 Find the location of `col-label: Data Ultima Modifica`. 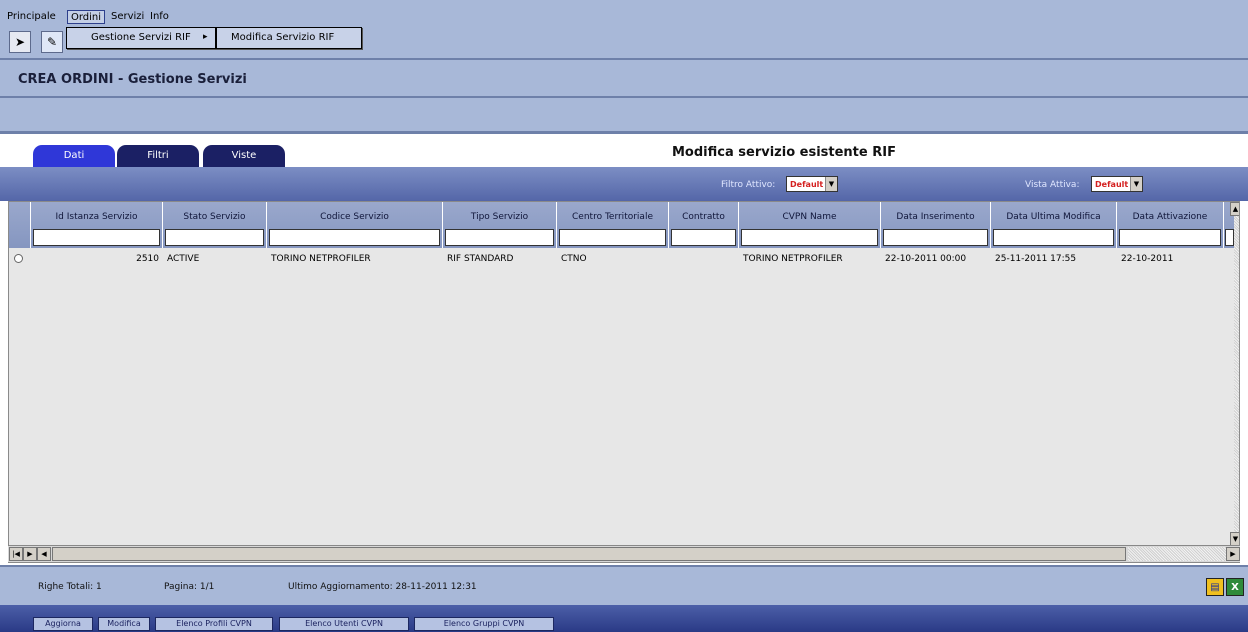

col-label: Data Ultima Modifica is located at coordinates (1053, 217).